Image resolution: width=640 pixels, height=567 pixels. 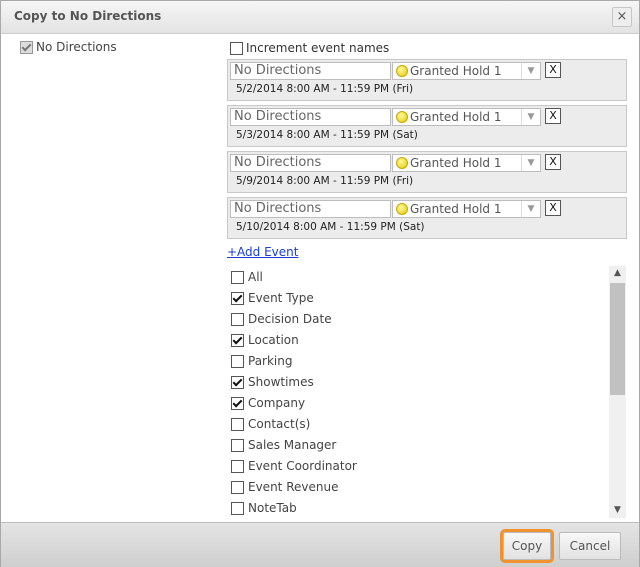 I want to click on scroll-down-icon: ▼, so click(x=617, y=510).